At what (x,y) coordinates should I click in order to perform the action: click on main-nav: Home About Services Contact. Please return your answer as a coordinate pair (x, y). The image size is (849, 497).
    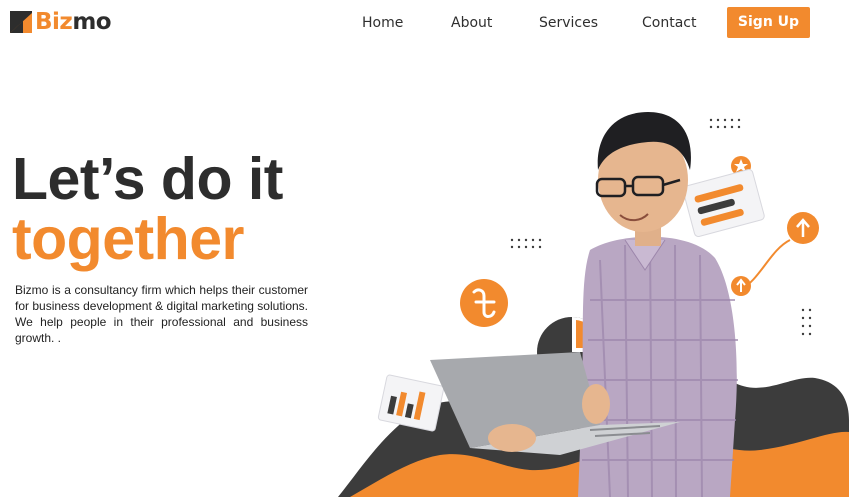
    Looking at the image, I should click on (424, 23).